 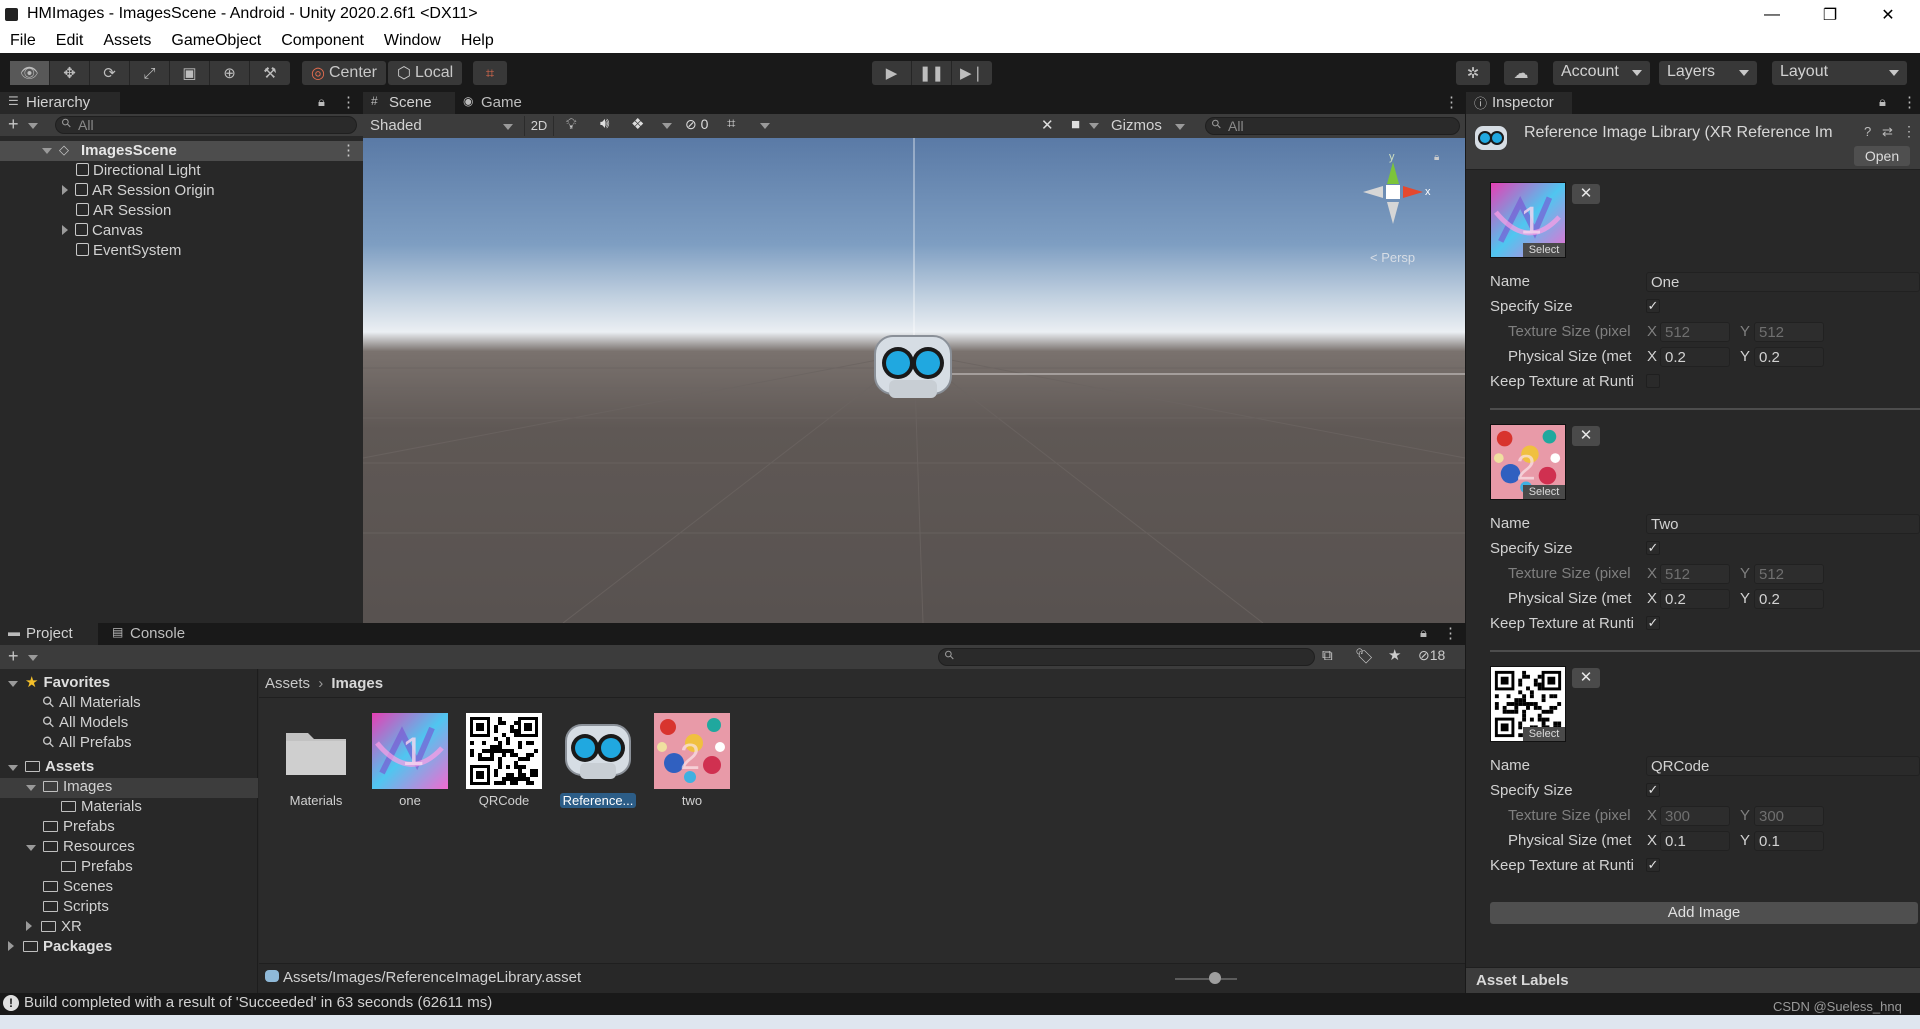 What do you see at coordinates (129, 742) in the screenshot?
I see `project-tree-item: ⚲All Prefabs` at bounding box center [129, 742].